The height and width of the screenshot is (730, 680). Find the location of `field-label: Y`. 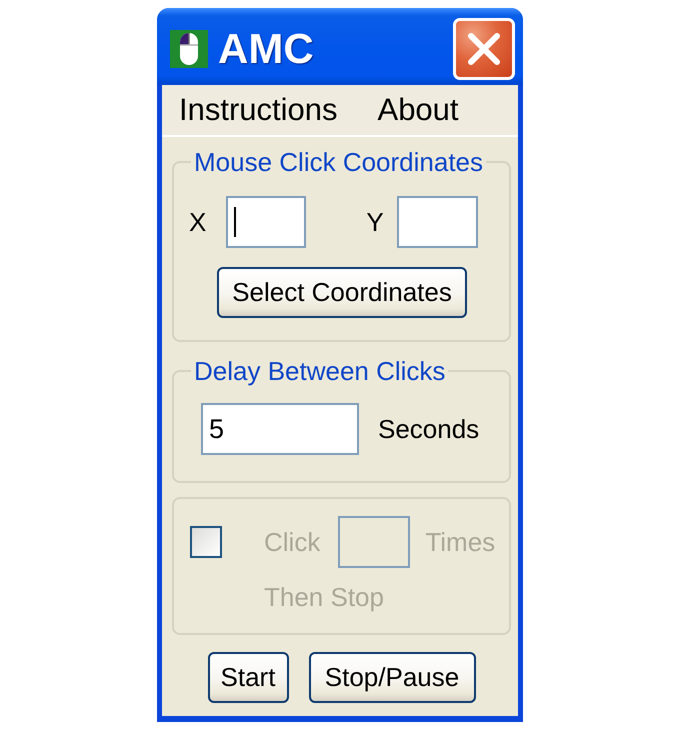

field-label: Y is located at coordinates (375, 222).